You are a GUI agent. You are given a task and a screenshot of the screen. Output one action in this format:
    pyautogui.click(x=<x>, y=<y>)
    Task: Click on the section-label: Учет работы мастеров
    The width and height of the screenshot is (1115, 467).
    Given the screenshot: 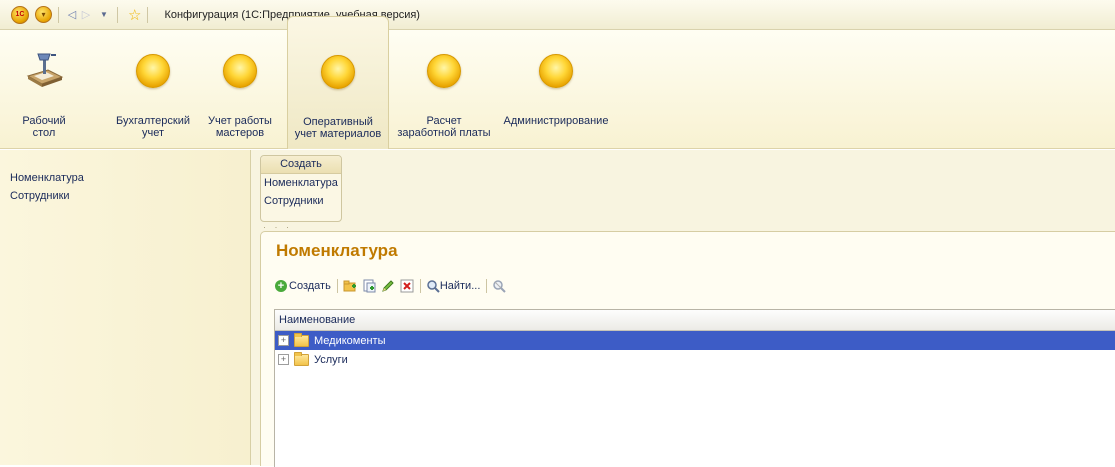 What is the action you would take?
    pyautogui.click(x=240, y=127)
    